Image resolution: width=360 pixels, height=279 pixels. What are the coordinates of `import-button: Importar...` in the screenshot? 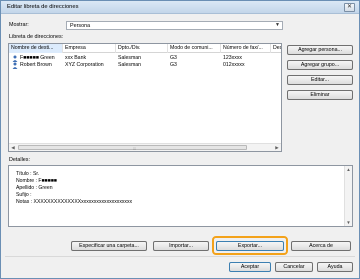 It's located at (181, 246).